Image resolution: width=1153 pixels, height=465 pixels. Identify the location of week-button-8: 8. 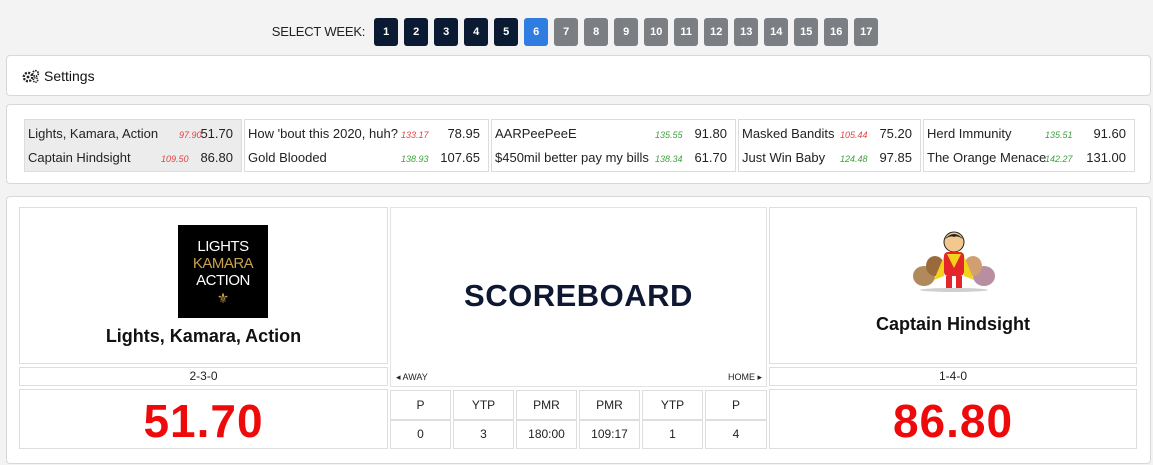
(596, 31).